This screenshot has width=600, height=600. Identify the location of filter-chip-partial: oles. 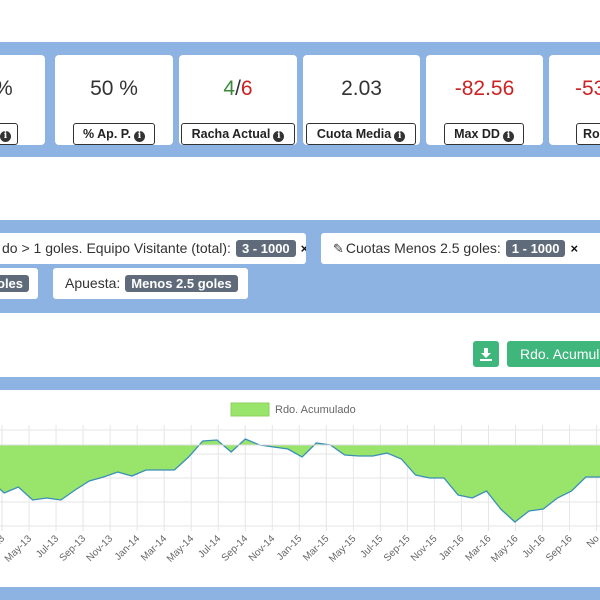
(19, 283).